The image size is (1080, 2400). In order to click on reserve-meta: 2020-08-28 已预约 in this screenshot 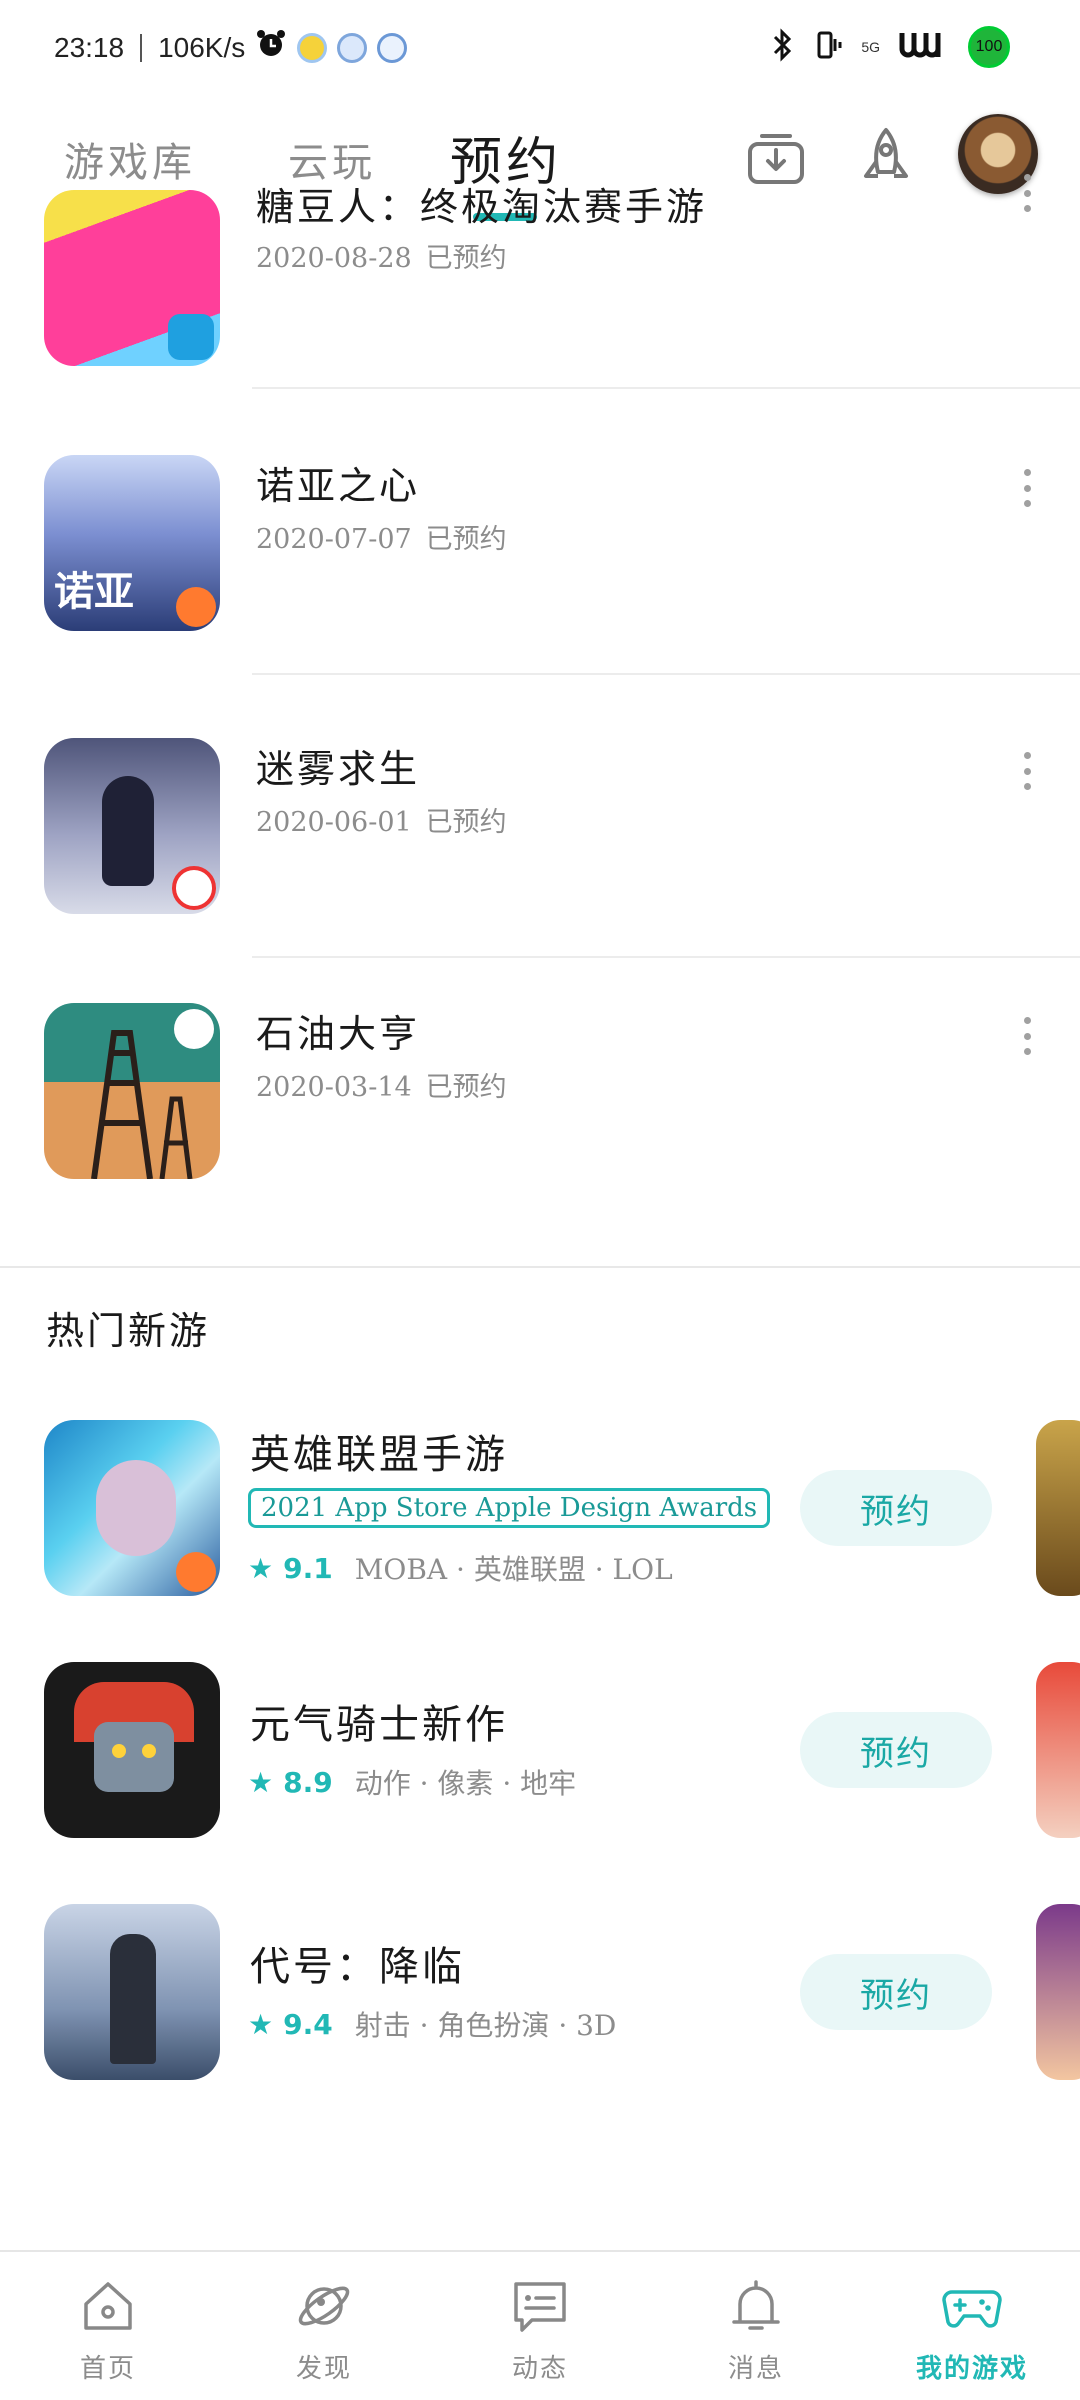, I will do `click(381, 255)`.